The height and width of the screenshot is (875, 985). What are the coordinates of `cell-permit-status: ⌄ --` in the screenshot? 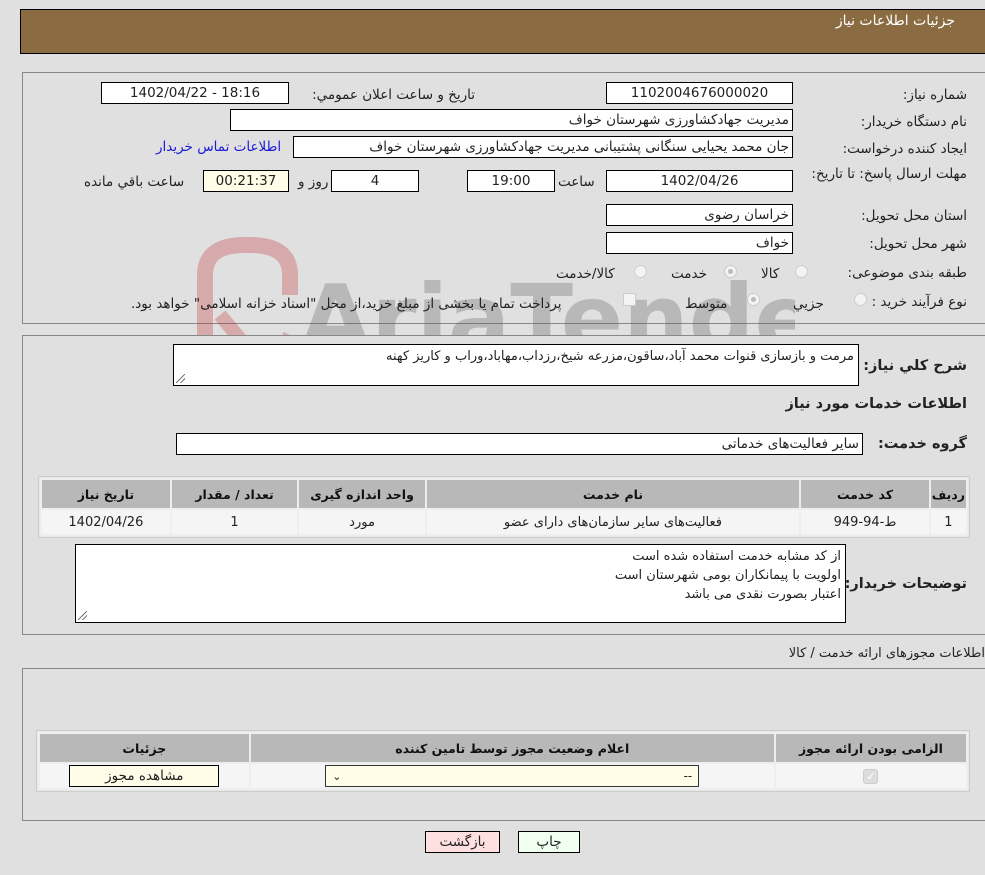 It's located at (512, 776).